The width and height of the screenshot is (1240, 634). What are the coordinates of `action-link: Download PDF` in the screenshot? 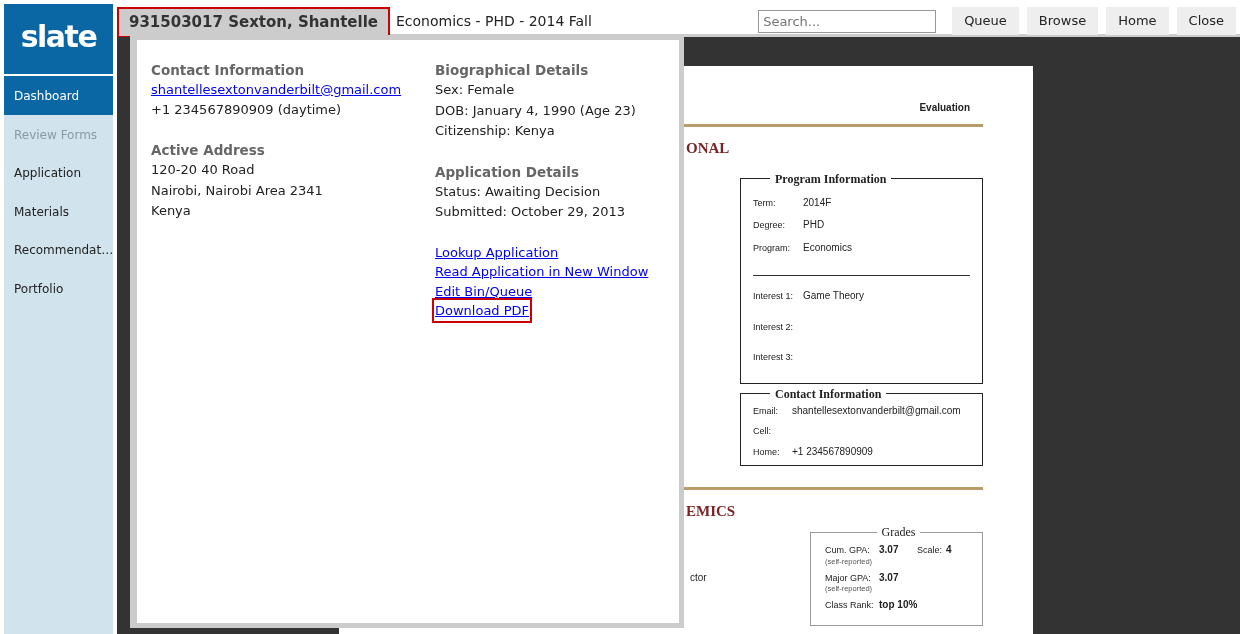 It's located at (482, 310).